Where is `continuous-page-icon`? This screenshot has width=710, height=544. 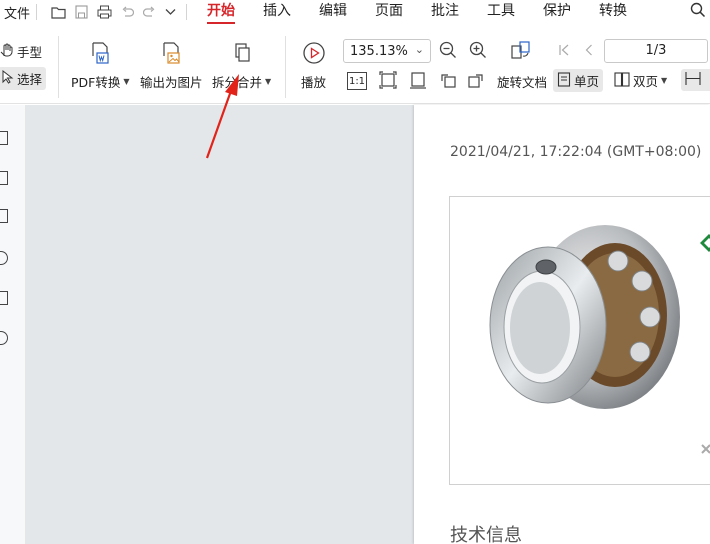 continuous-page-icon is located at coordinates (693, 80).